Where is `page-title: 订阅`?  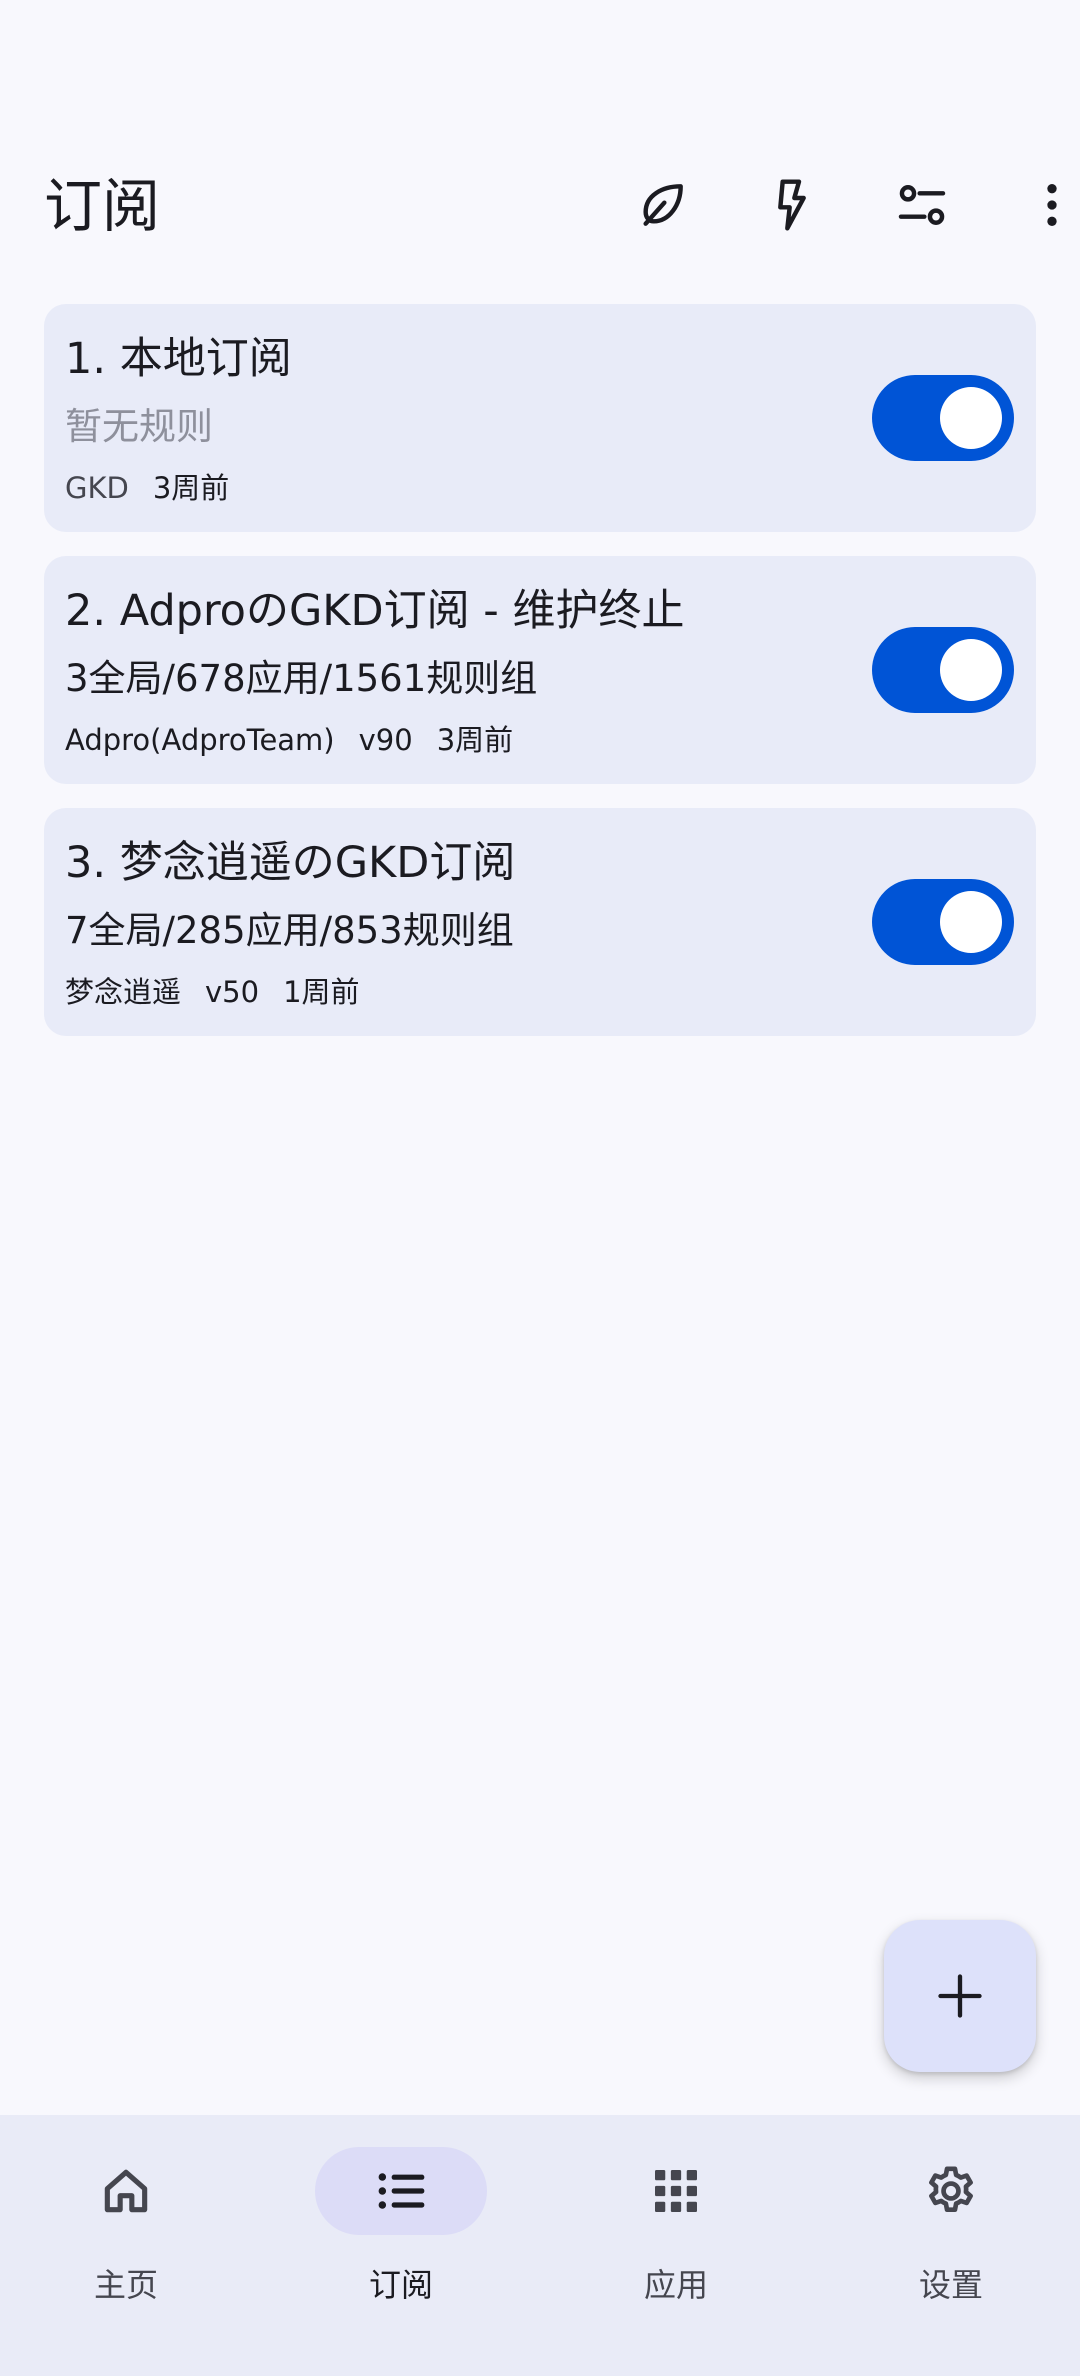
page-title: 订阅 is located at coordinates (102, 206).